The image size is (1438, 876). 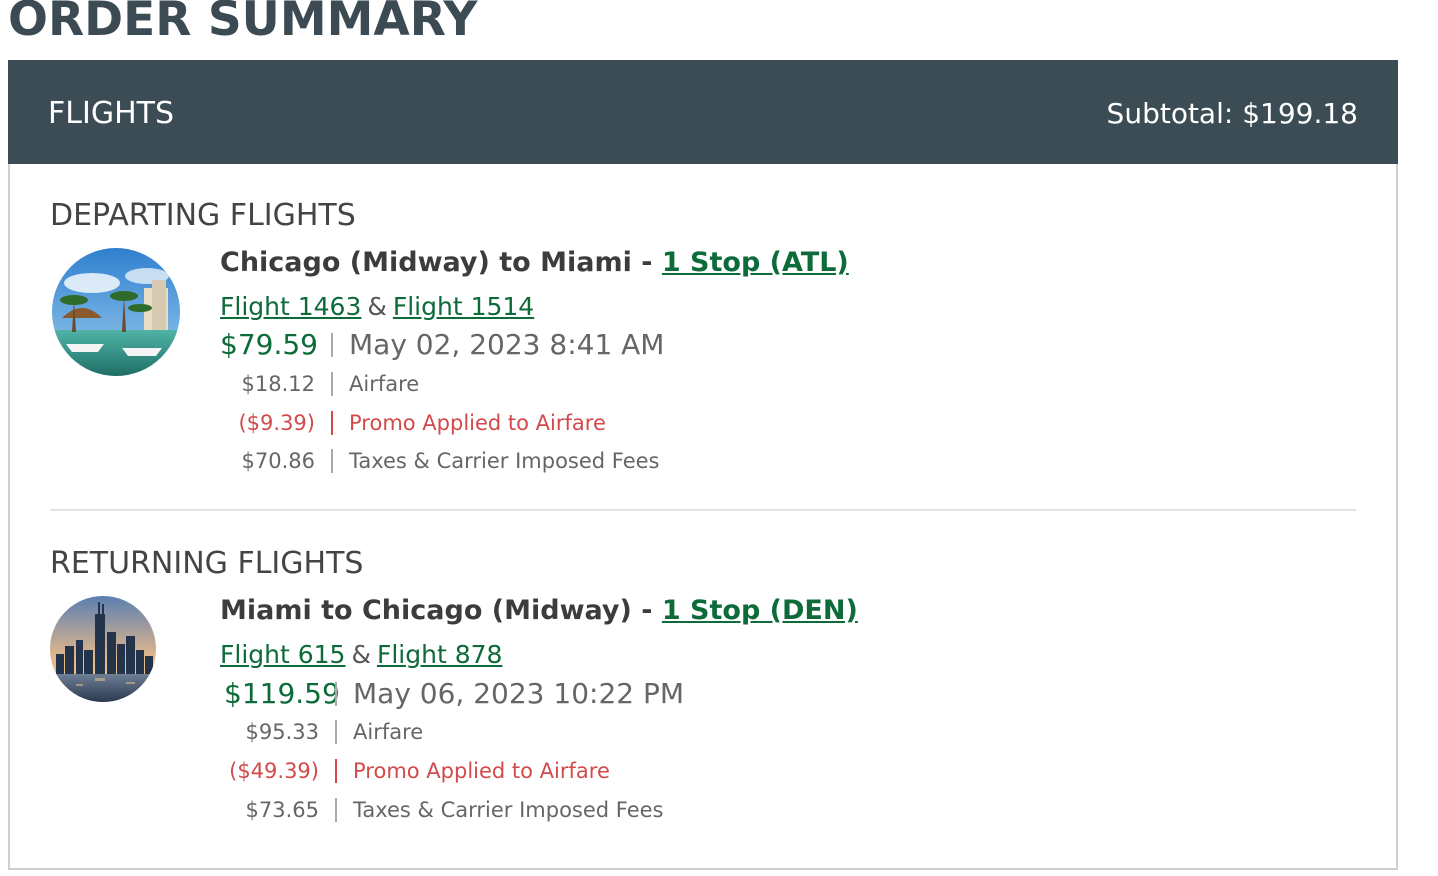 I want to click on departing-section-title: DEPARTING FLIGHTS, so click(x=203, y=215).